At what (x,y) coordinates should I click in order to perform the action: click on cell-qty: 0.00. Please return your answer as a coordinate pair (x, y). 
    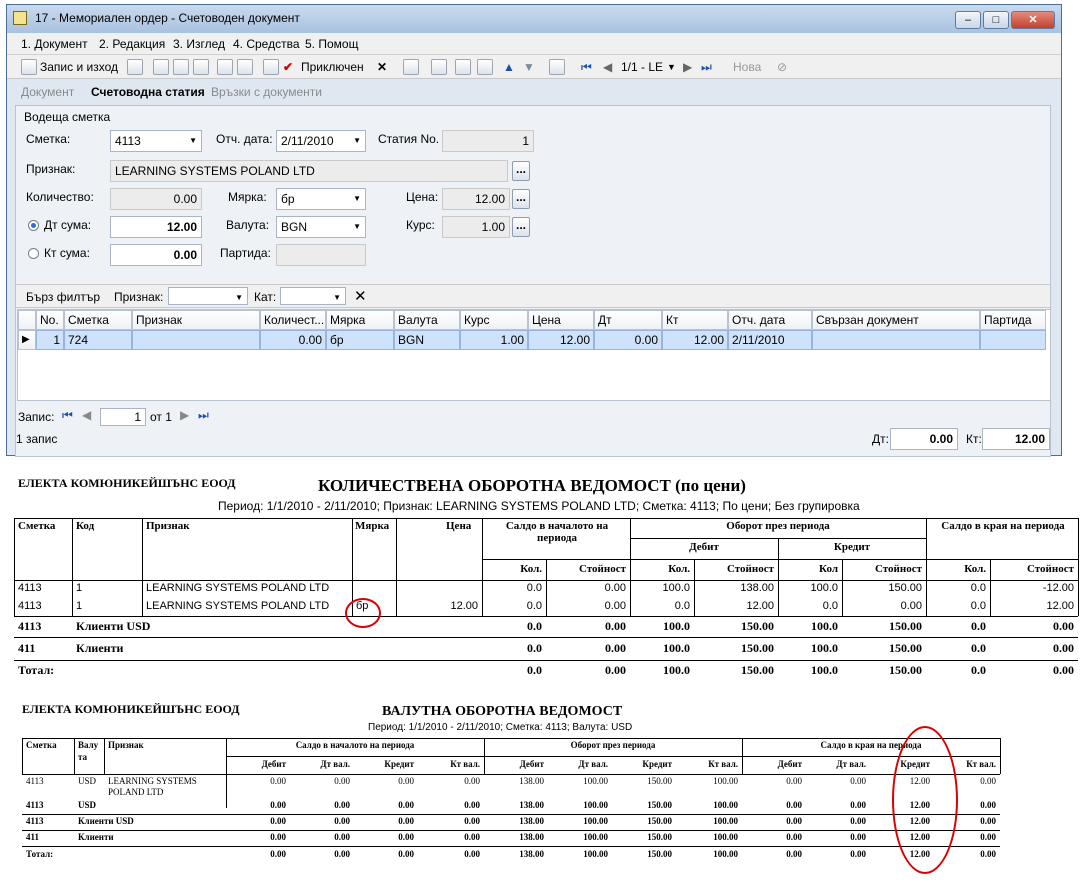
    Looking at the image, I should click on (293, 340).